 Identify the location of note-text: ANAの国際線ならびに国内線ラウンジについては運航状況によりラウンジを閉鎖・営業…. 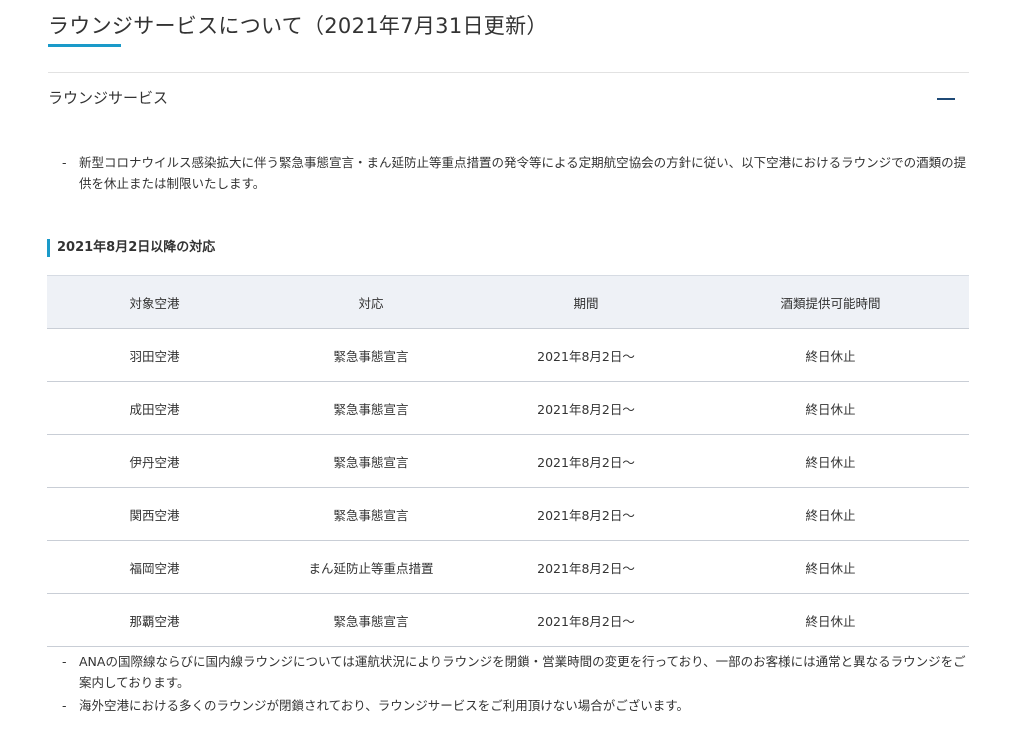
(522, 672).